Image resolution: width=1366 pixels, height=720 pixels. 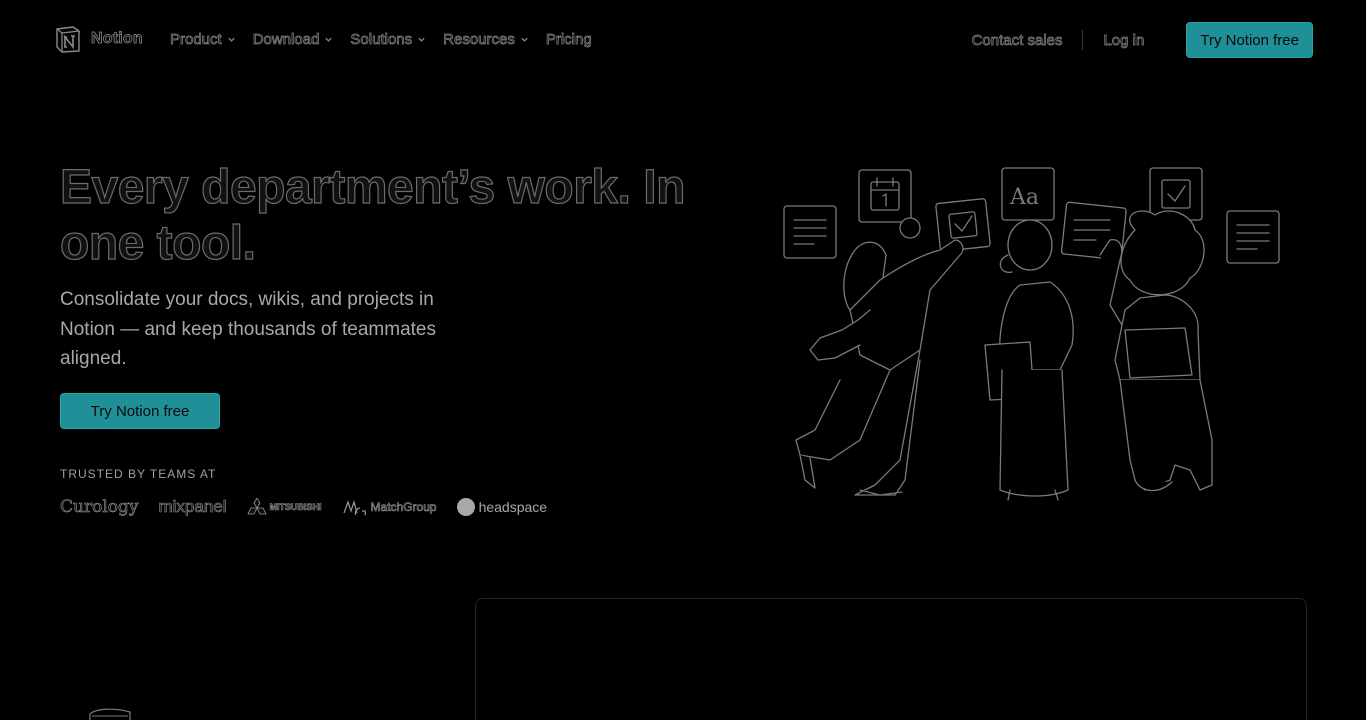 What do you see at coordinates (192, 507) in the screenshot?
I see `mixpanel-logo: mixpanel` at bounding box center [192, 507].